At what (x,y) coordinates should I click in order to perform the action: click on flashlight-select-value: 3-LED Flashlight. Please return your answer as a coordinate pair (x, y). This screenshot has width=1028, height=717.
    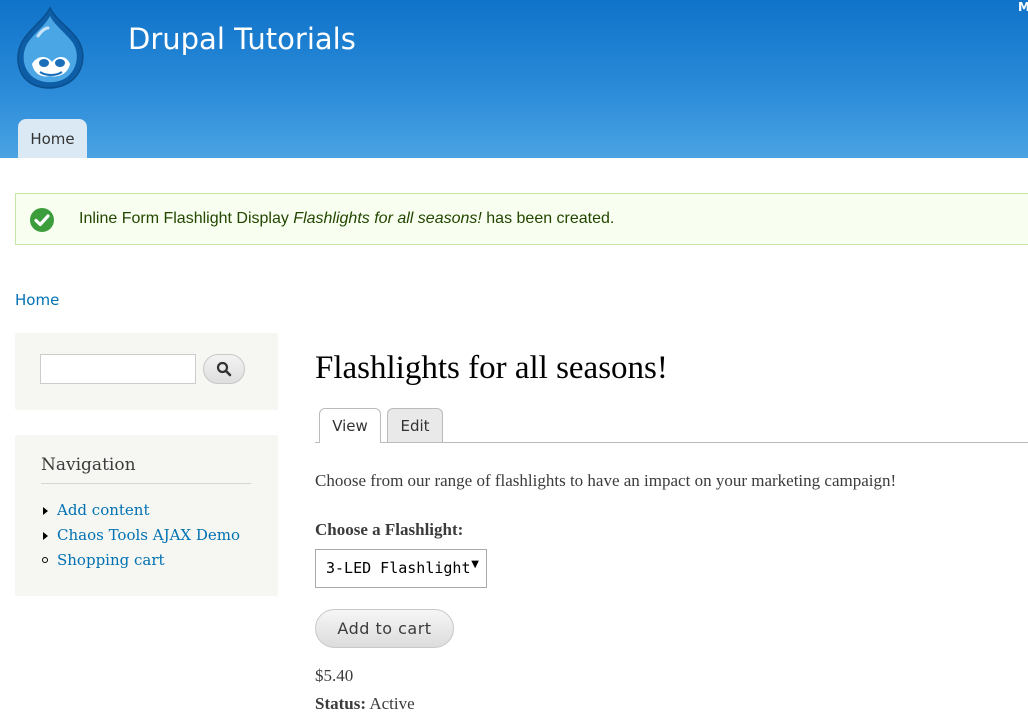
    Looking at the image, I should click on (398, 568).